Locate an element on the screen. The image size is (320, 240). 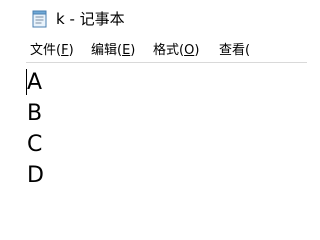
menu-format-label: 格式( is located at coordinates (169, 50).